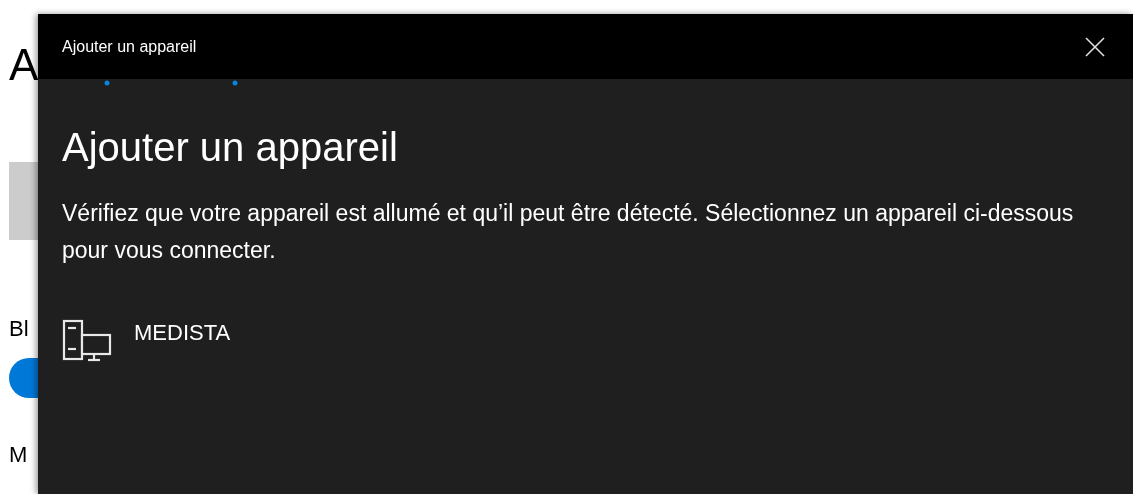 The width and height of the screenshot is (1133, 494). Describe the element at coordinates (24, 65) in the screenshot. I see `page-heading: A` at that location.